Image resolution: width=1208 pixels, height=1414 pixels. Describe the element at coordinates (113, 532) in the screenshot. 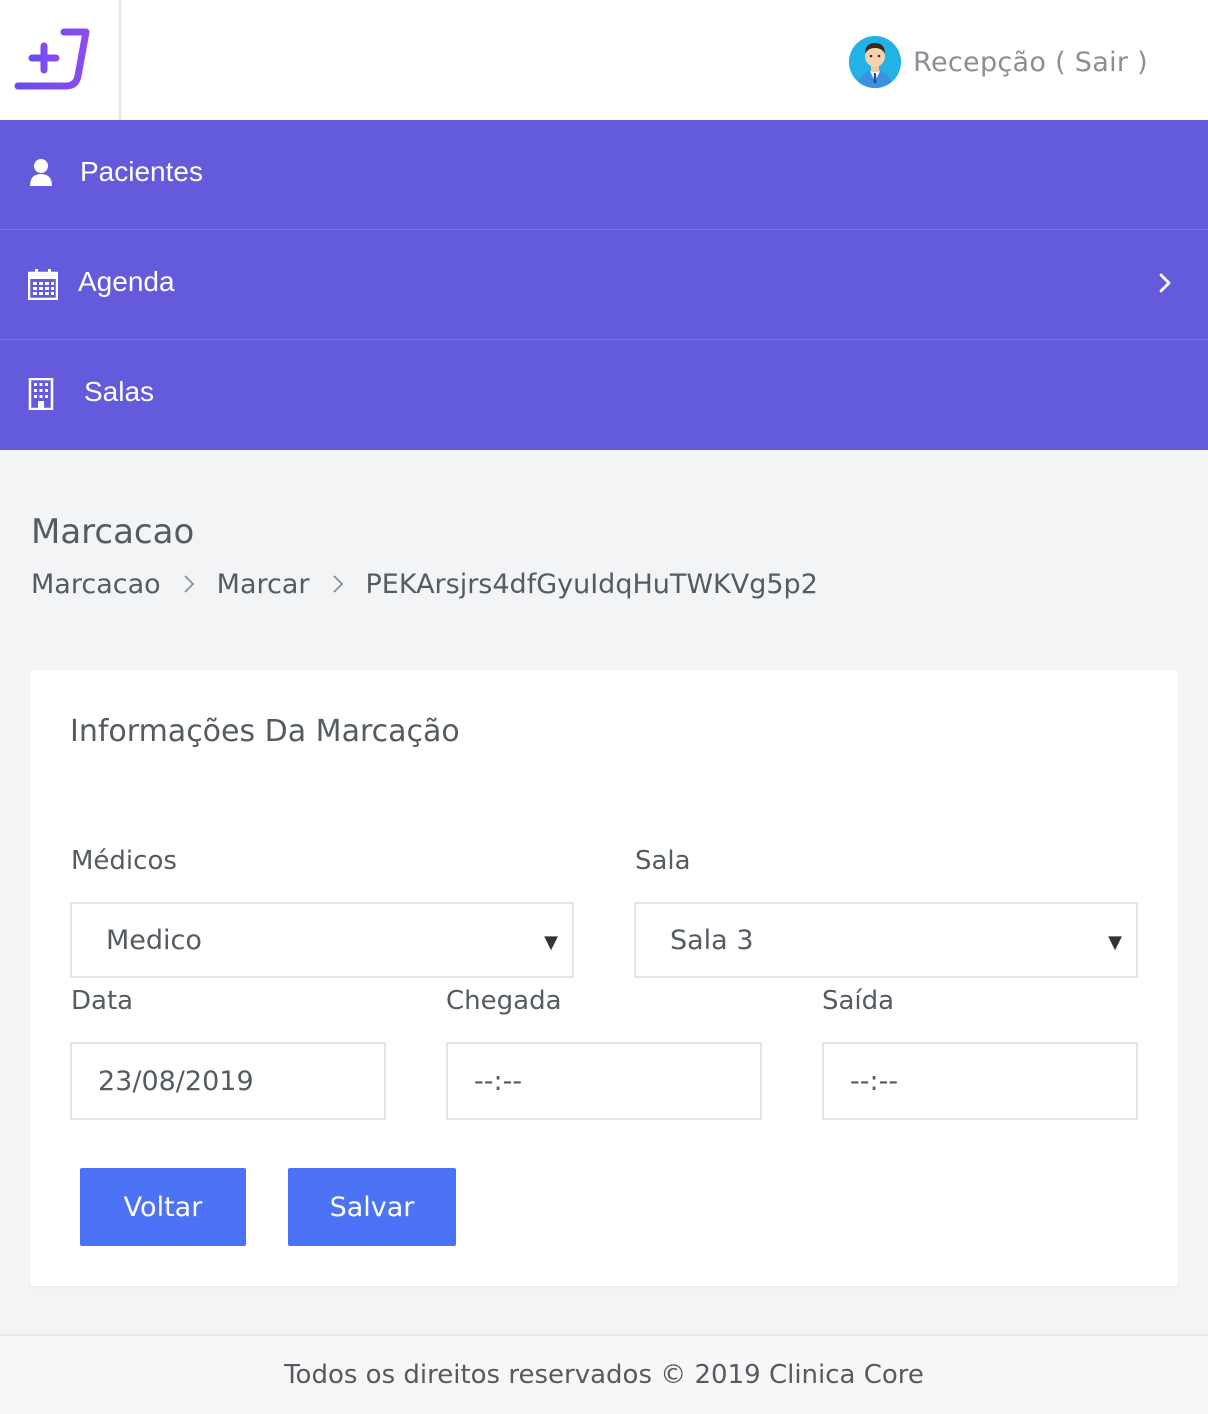

I see `page-title: Marcacao` at that location.